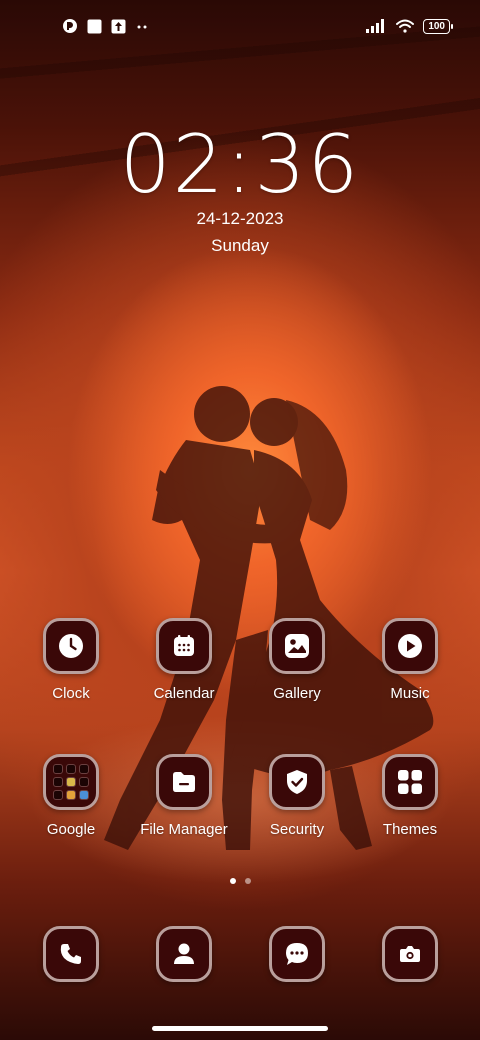 This screenshot has width=480, height=1040. I want to click on app-label: Gallery, so click(297, 693).